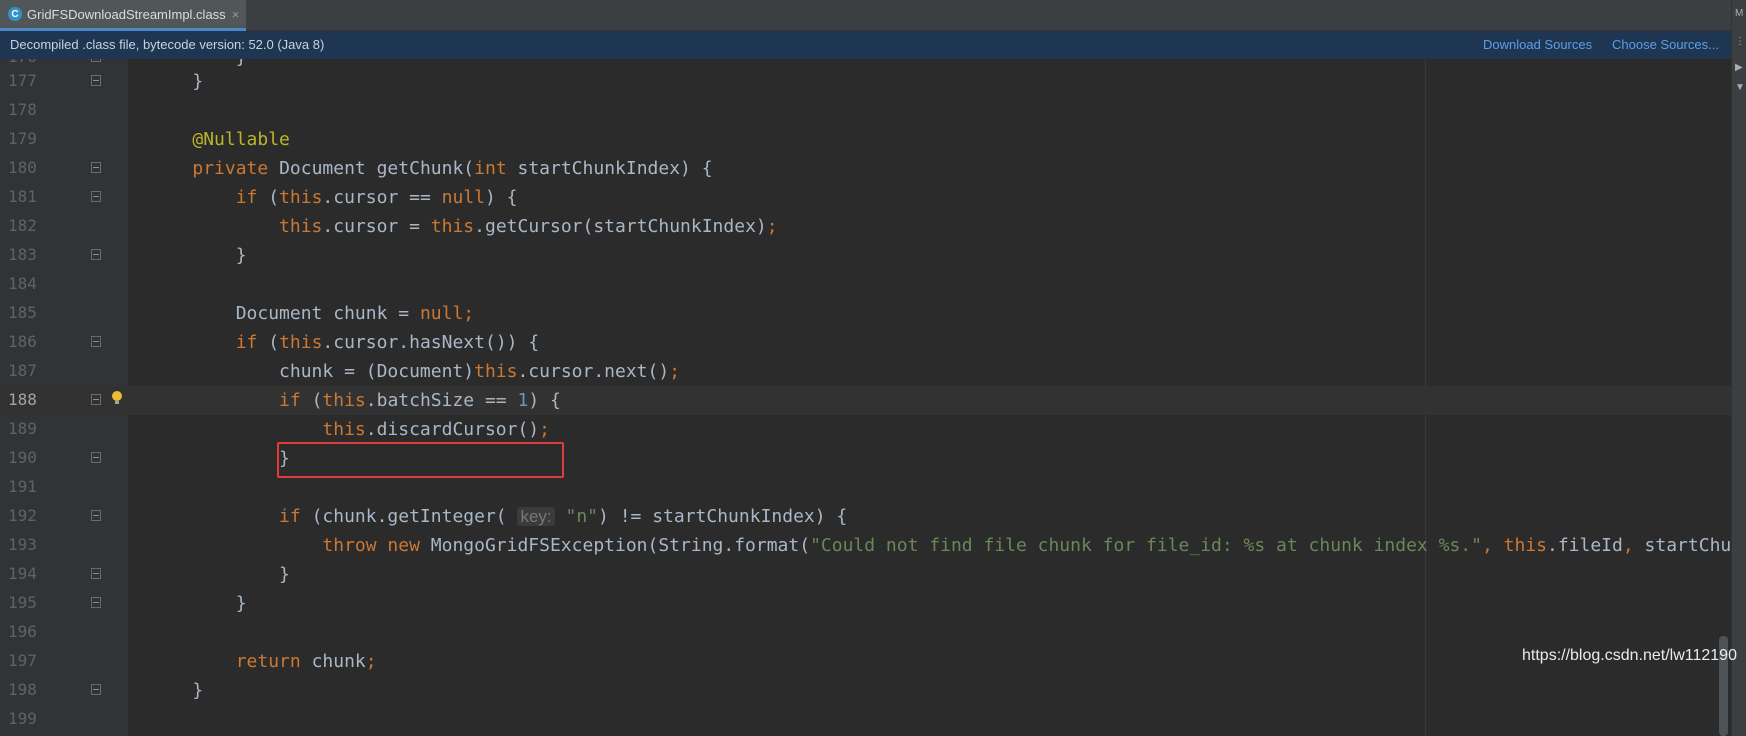  I want to click on code-token: private, so click(236, 168).